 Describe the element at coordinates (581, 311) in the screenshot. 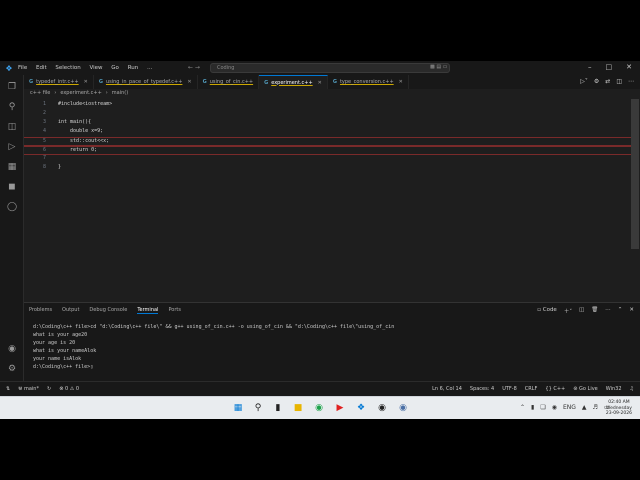

I see `split-terminal-icon: ◫` at that location.